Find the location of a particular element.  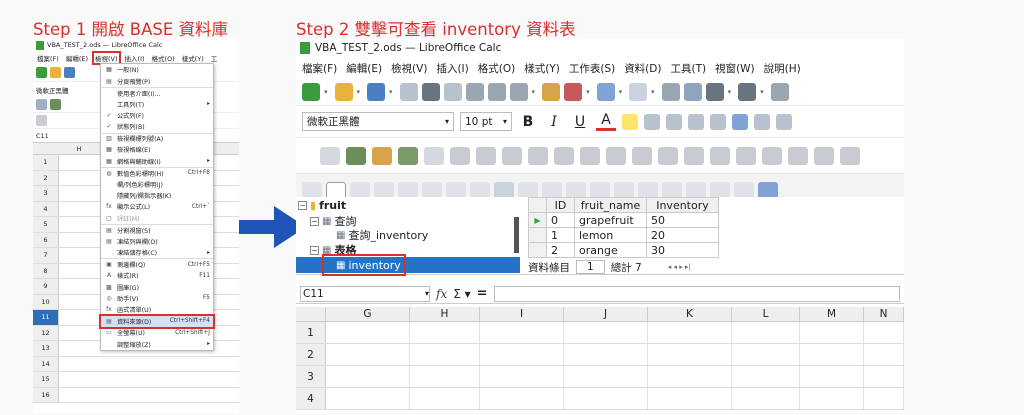

checkbox-icon is located at coordinates (486, 155).